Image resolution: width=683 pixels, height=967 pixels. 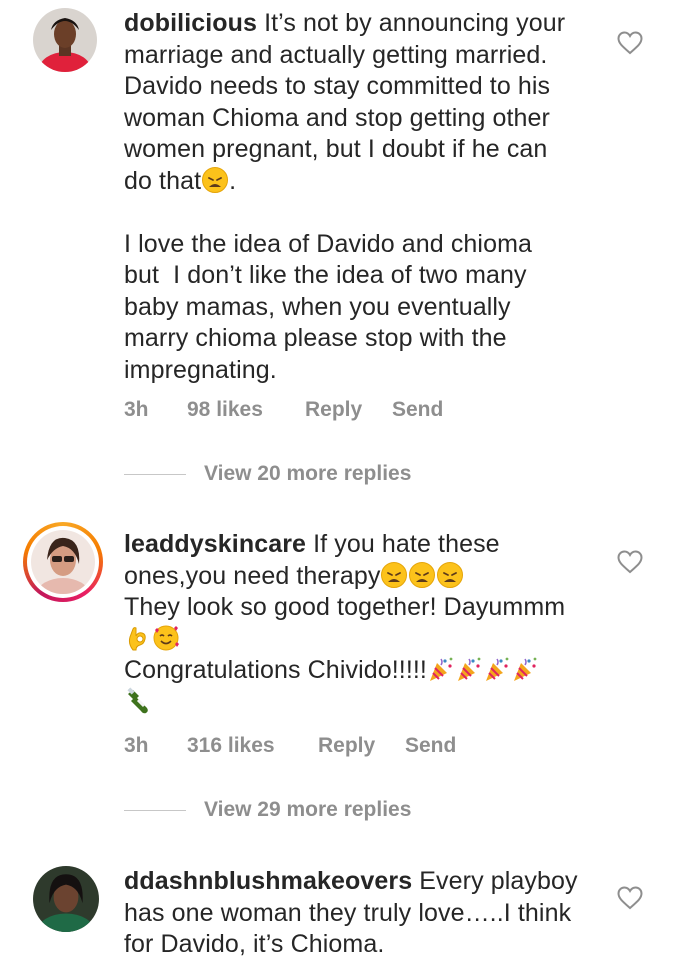 I want to click on view-more-replies-button: View 20 more replies, so click(x=267, y=474).